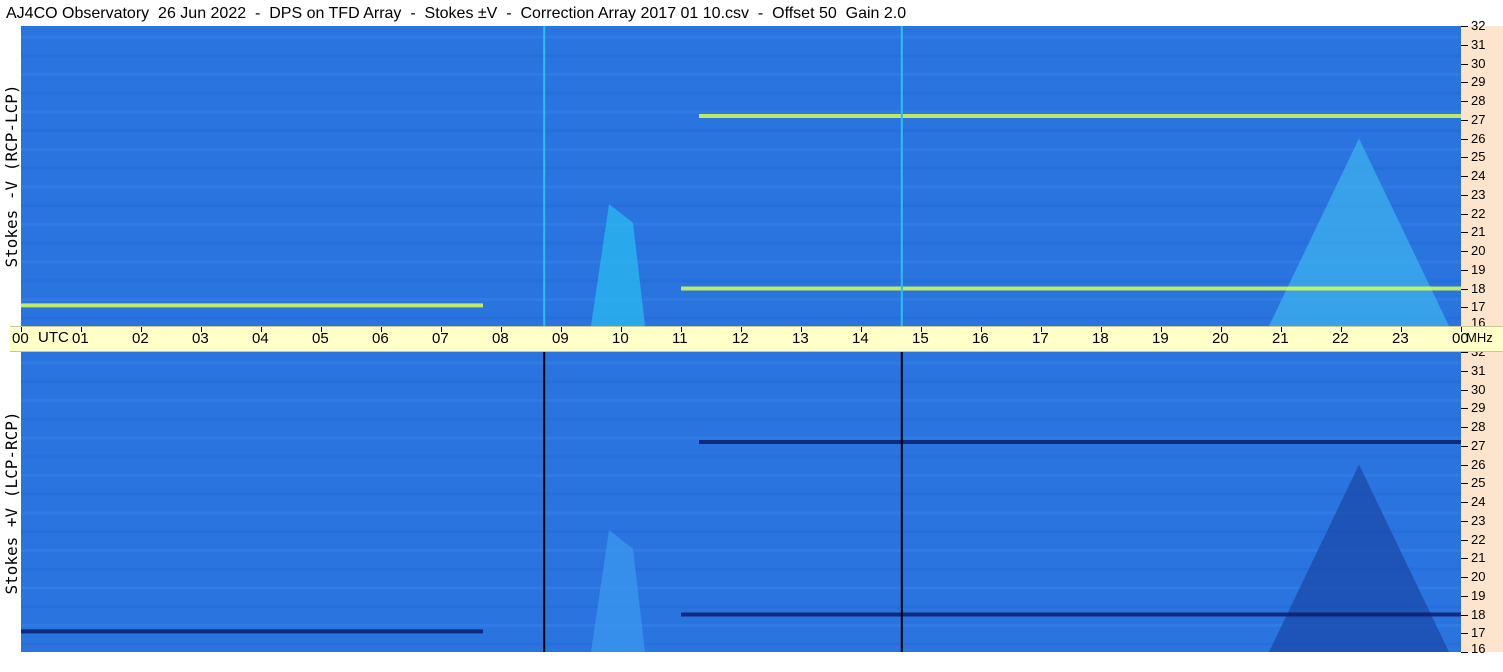 The width and height of the screenshot is (1503, 672). What do you see at coordinates (1478, 175) in the screenshot?
I see `freq-tick-label: 24` at bounding box center [1478, 175].